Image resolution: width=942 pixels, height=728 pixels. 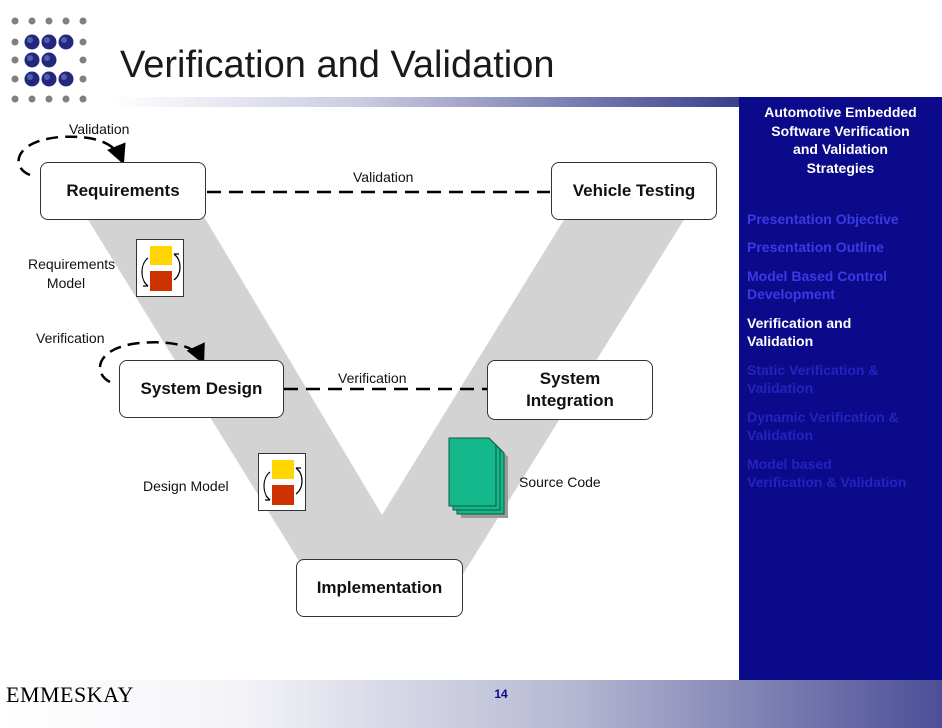 I want to click on sidebar-heading-line: Automotive Embedded, so click(x=840, y=112).